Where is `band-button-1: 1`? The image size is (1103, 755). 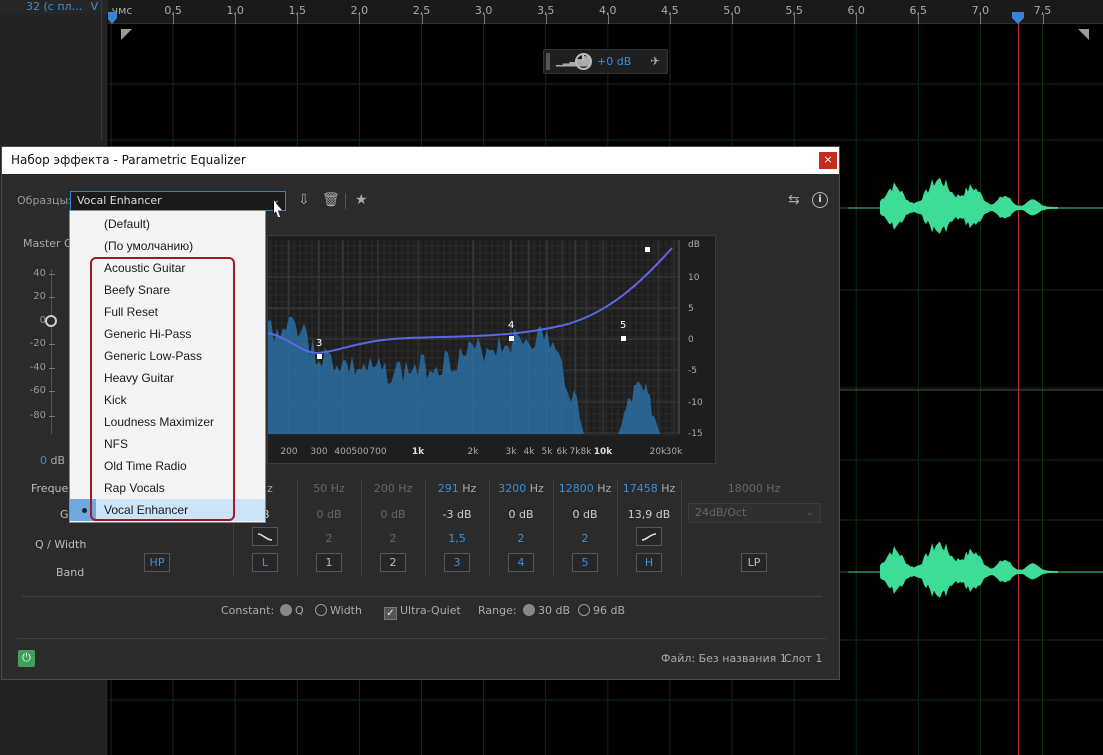
band-button-1: 1 is located at coordinates (329, 562).